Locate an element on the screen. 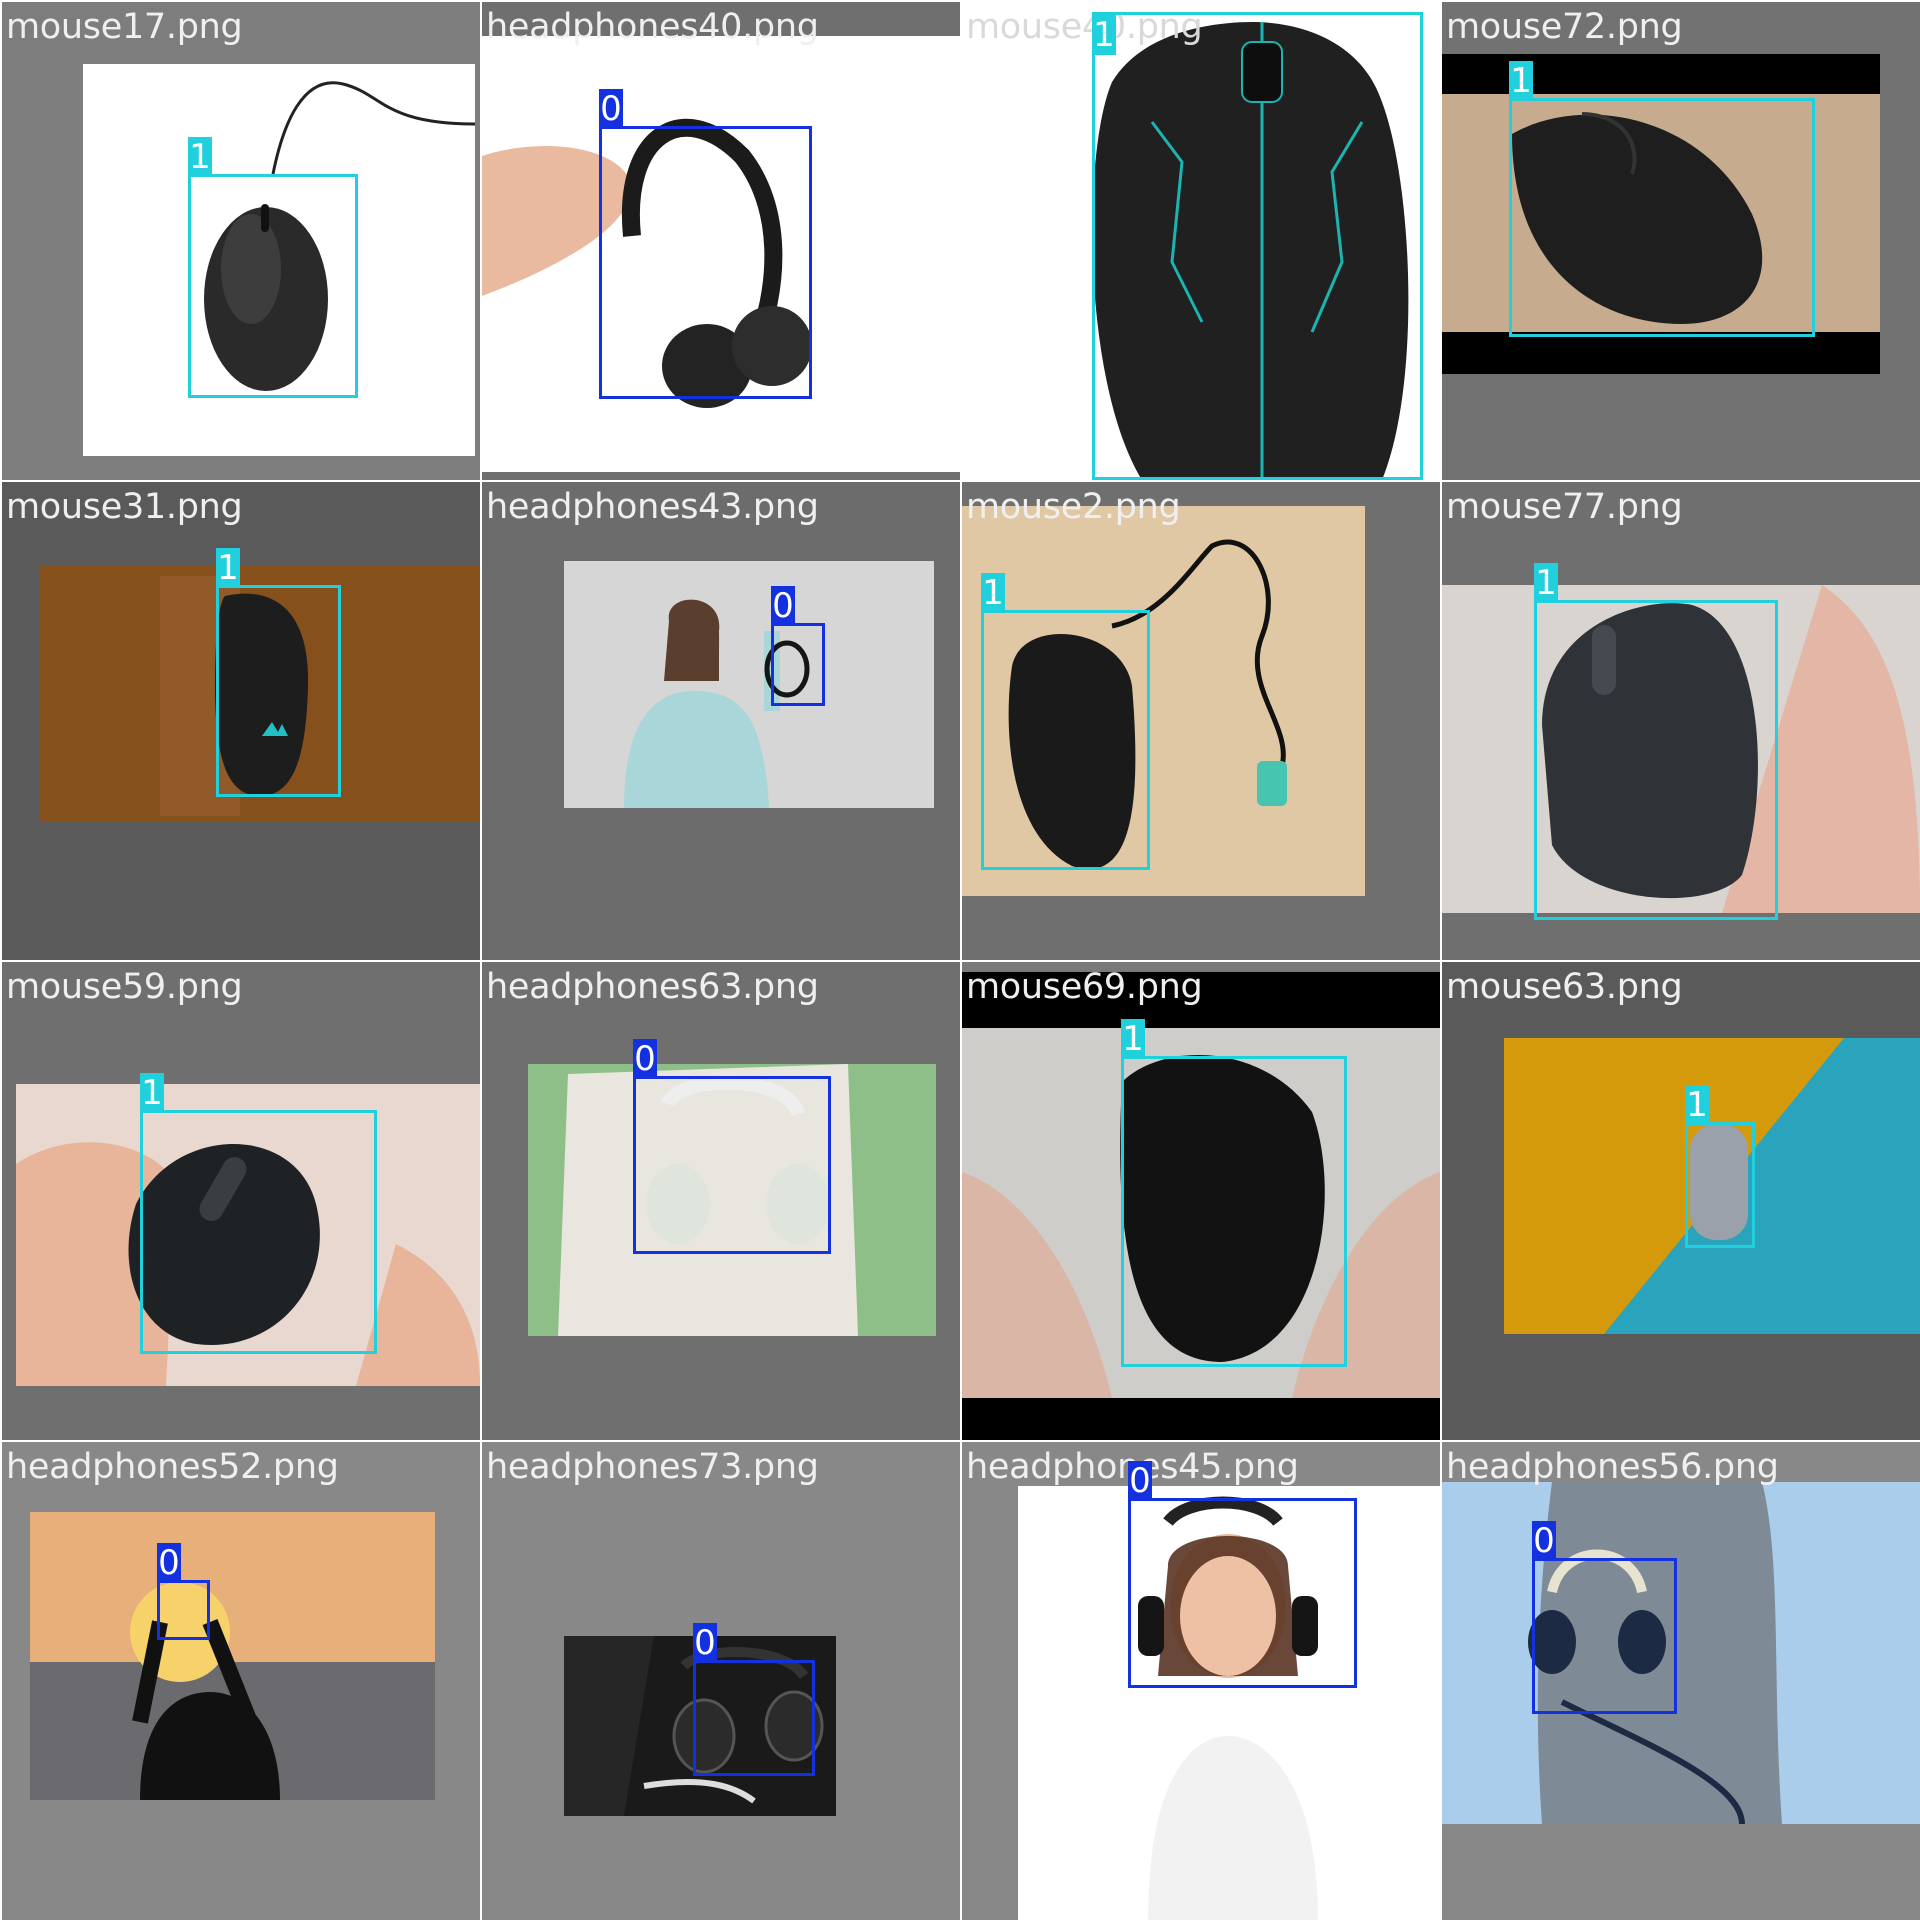 Image resolution: width=1920 pixels, height=1920 pixels. tile-mouse77: mouse77.png 1 is located at coordinates (1681, 721).